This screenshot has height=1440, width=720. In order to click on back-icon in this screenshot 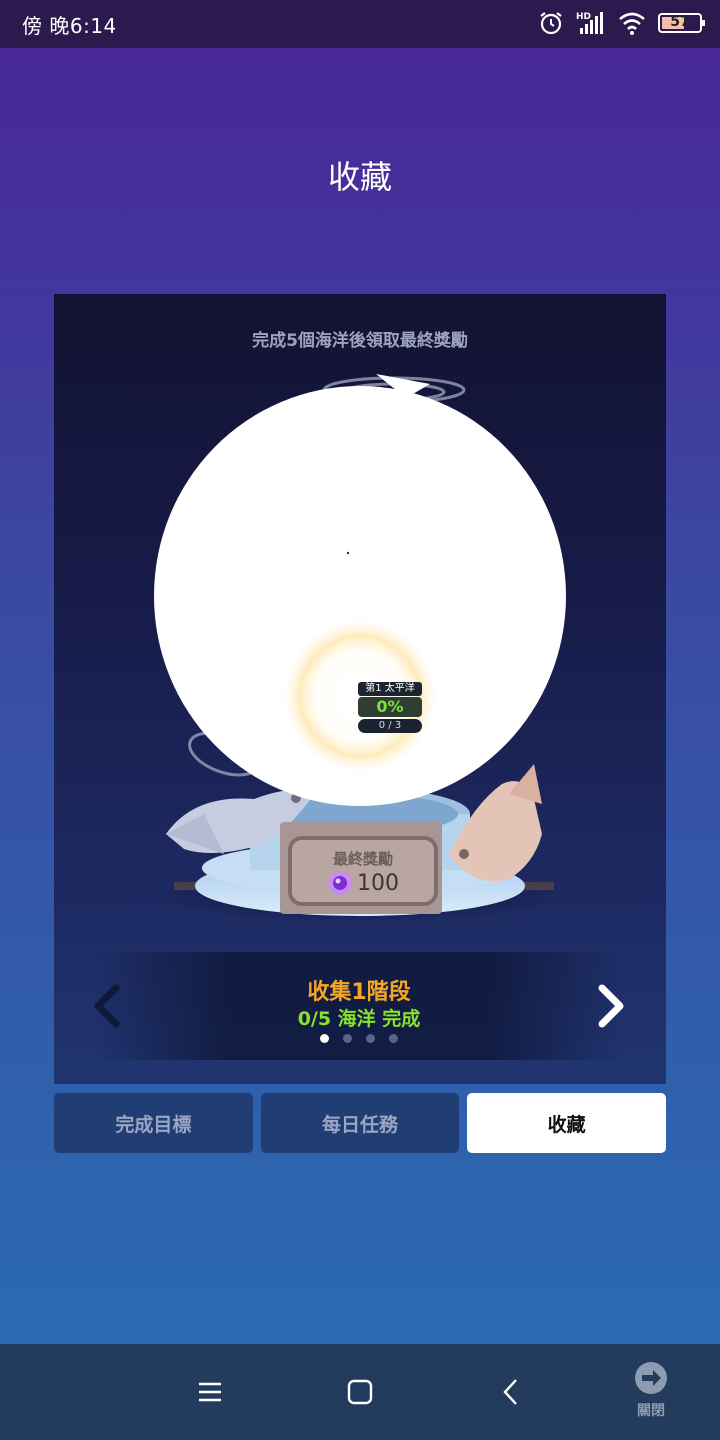, I will do `click(512, 1392)`.